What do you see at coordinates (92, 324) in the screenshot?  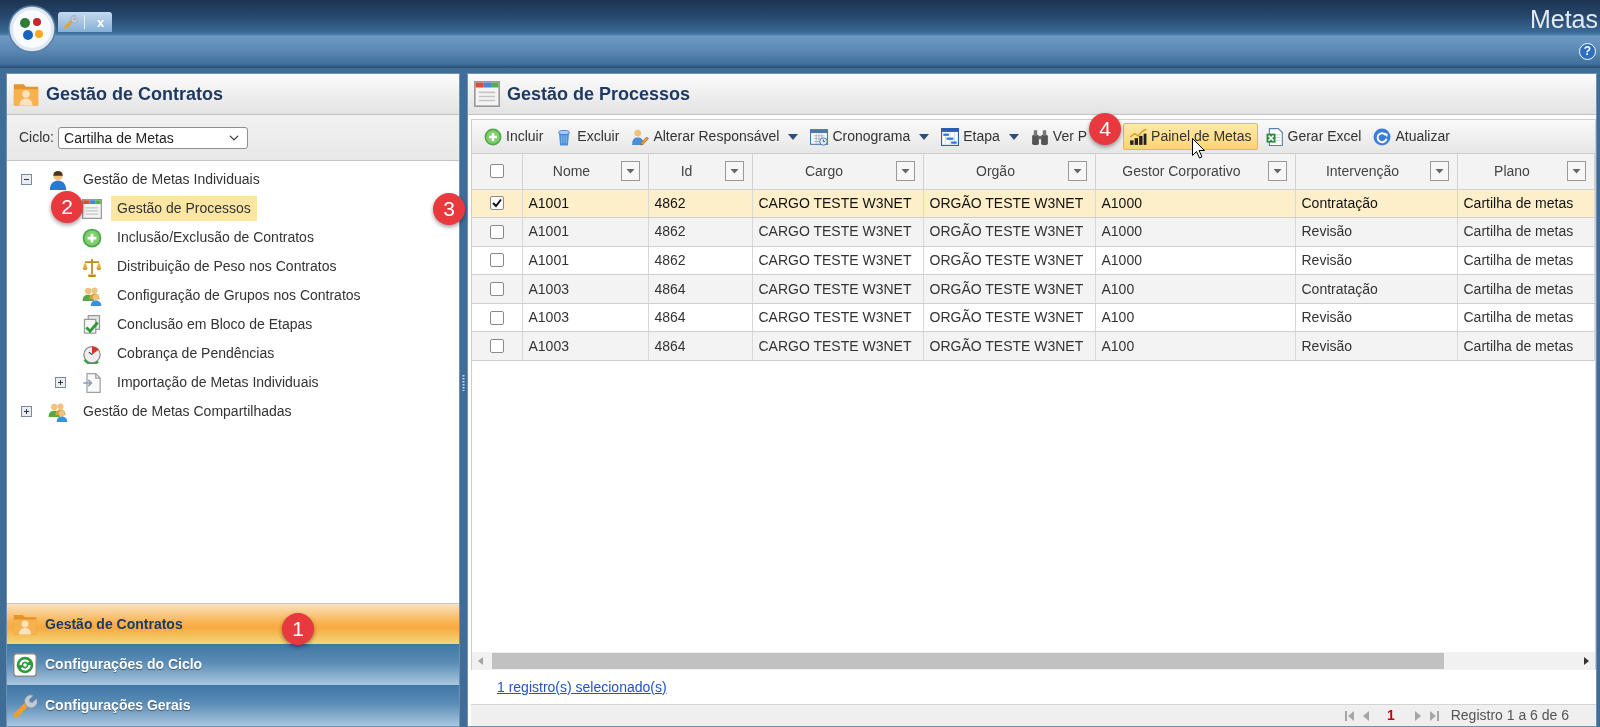 I see `documents-check-icon` at bounding box center [92, 324].